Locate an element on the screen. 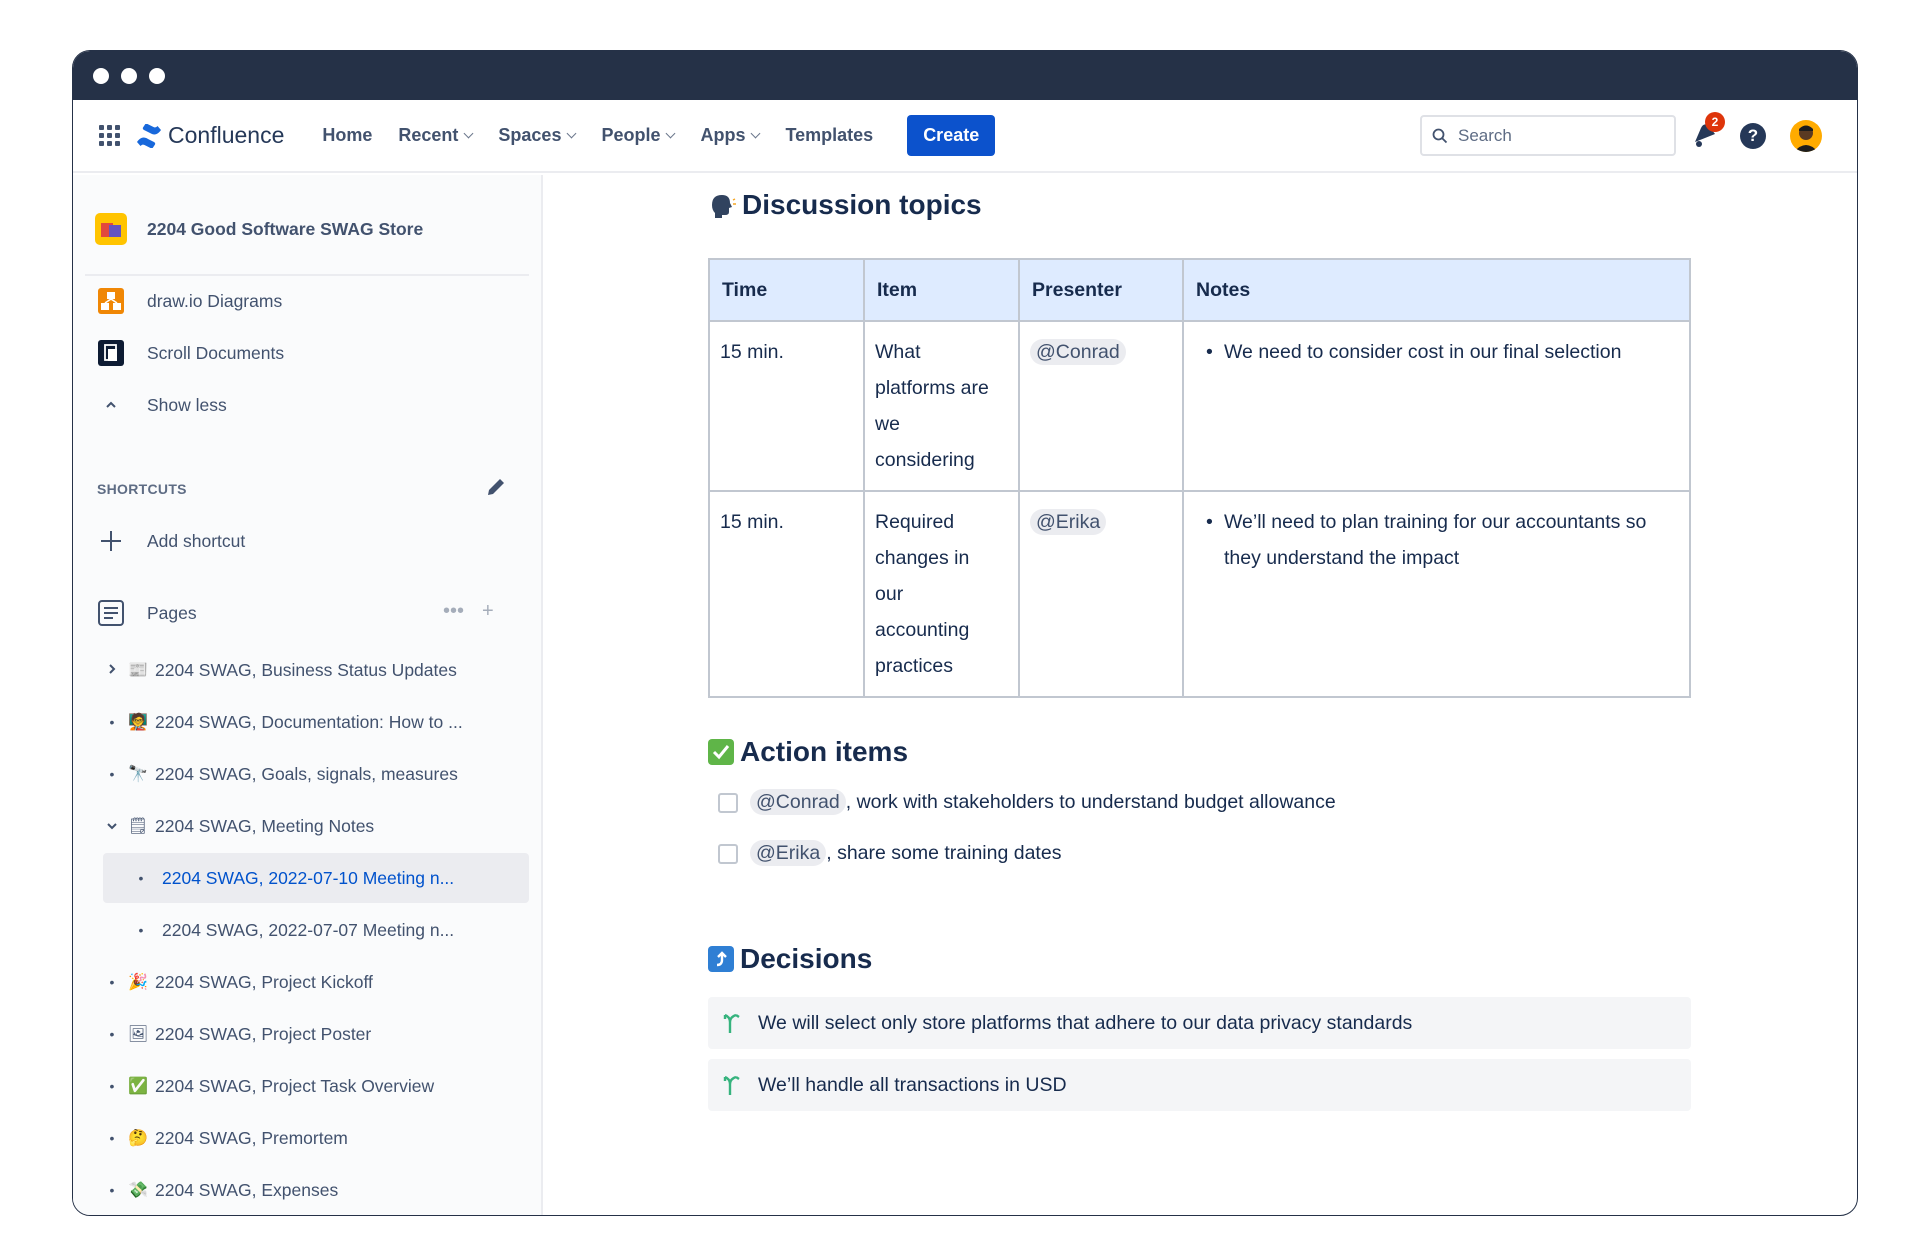 This screenshot has height=1256, width=1920. window-minimize-dot is located at coordinates (129, 75).